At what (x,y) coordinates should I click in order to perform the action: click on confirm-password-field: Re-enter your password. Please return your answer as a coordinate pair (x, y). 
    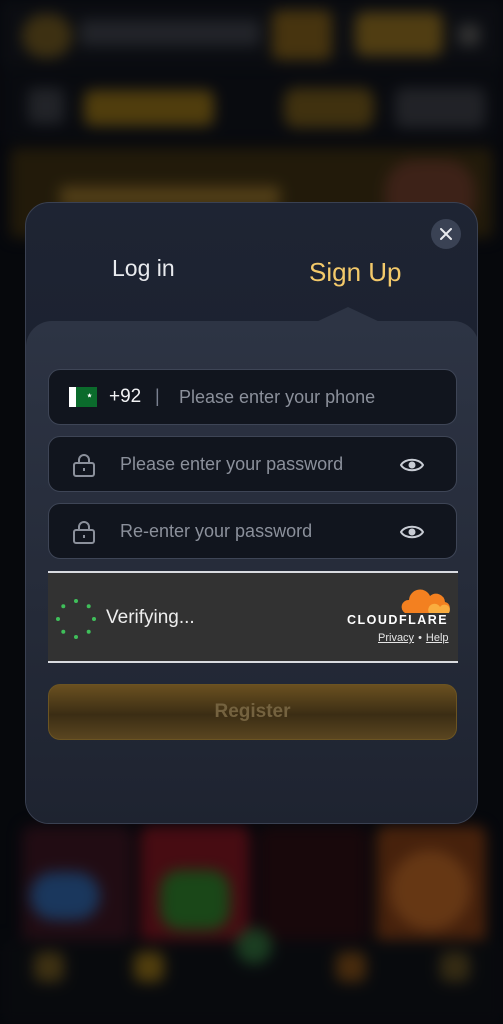
    Looking at the image, I should click on (252, 531).